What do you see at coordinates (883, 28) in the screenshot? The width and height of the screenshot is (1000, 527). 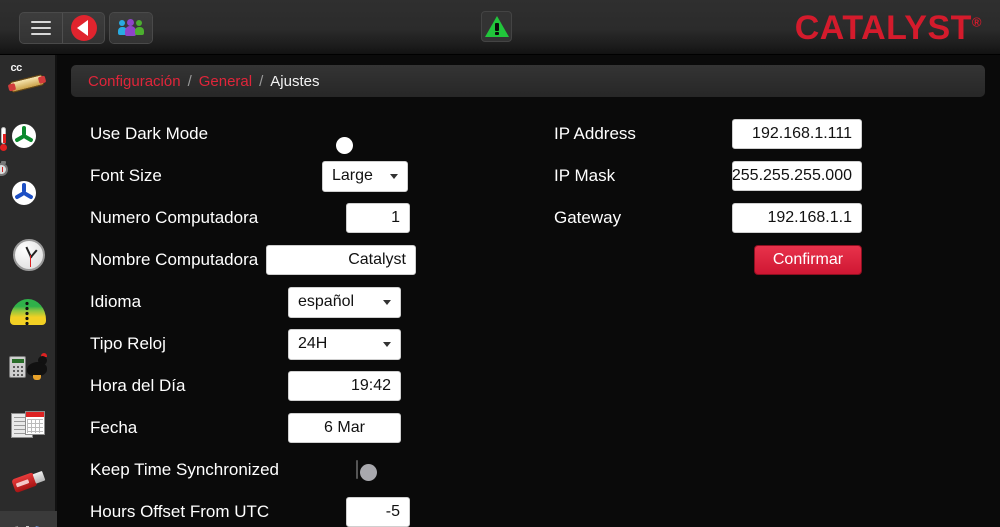 I see `brand-name: CATALYST` at bounding box center [883, 28].